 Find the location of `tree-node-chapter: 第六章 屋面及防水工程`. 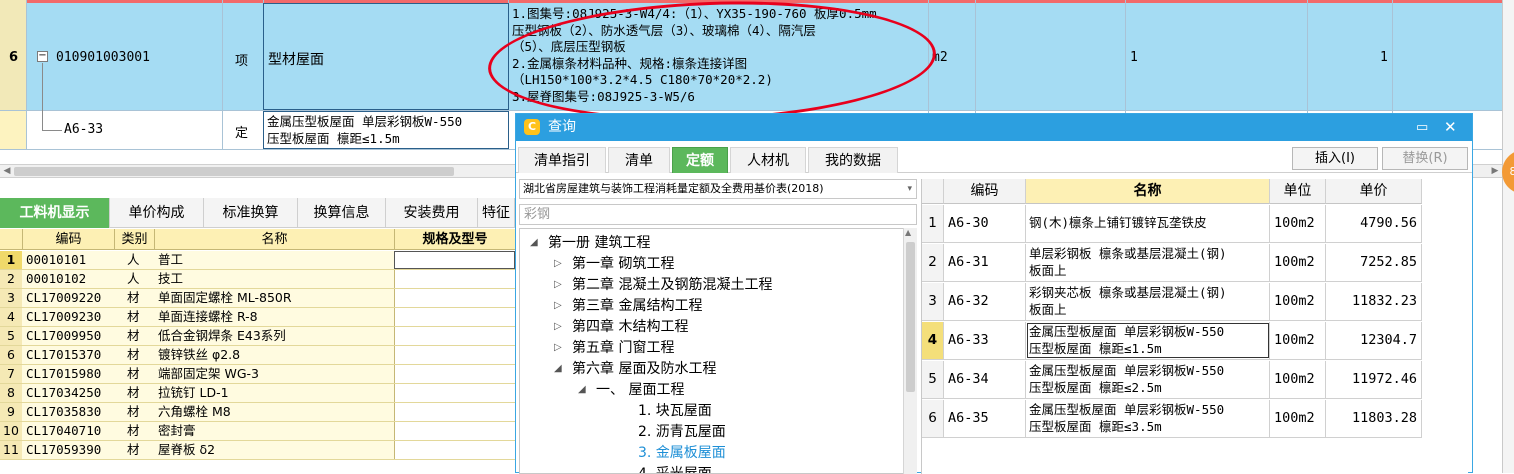

tree-node-chapter: 第六章 屋面及防水工程 is located at coordinates (644, 369).